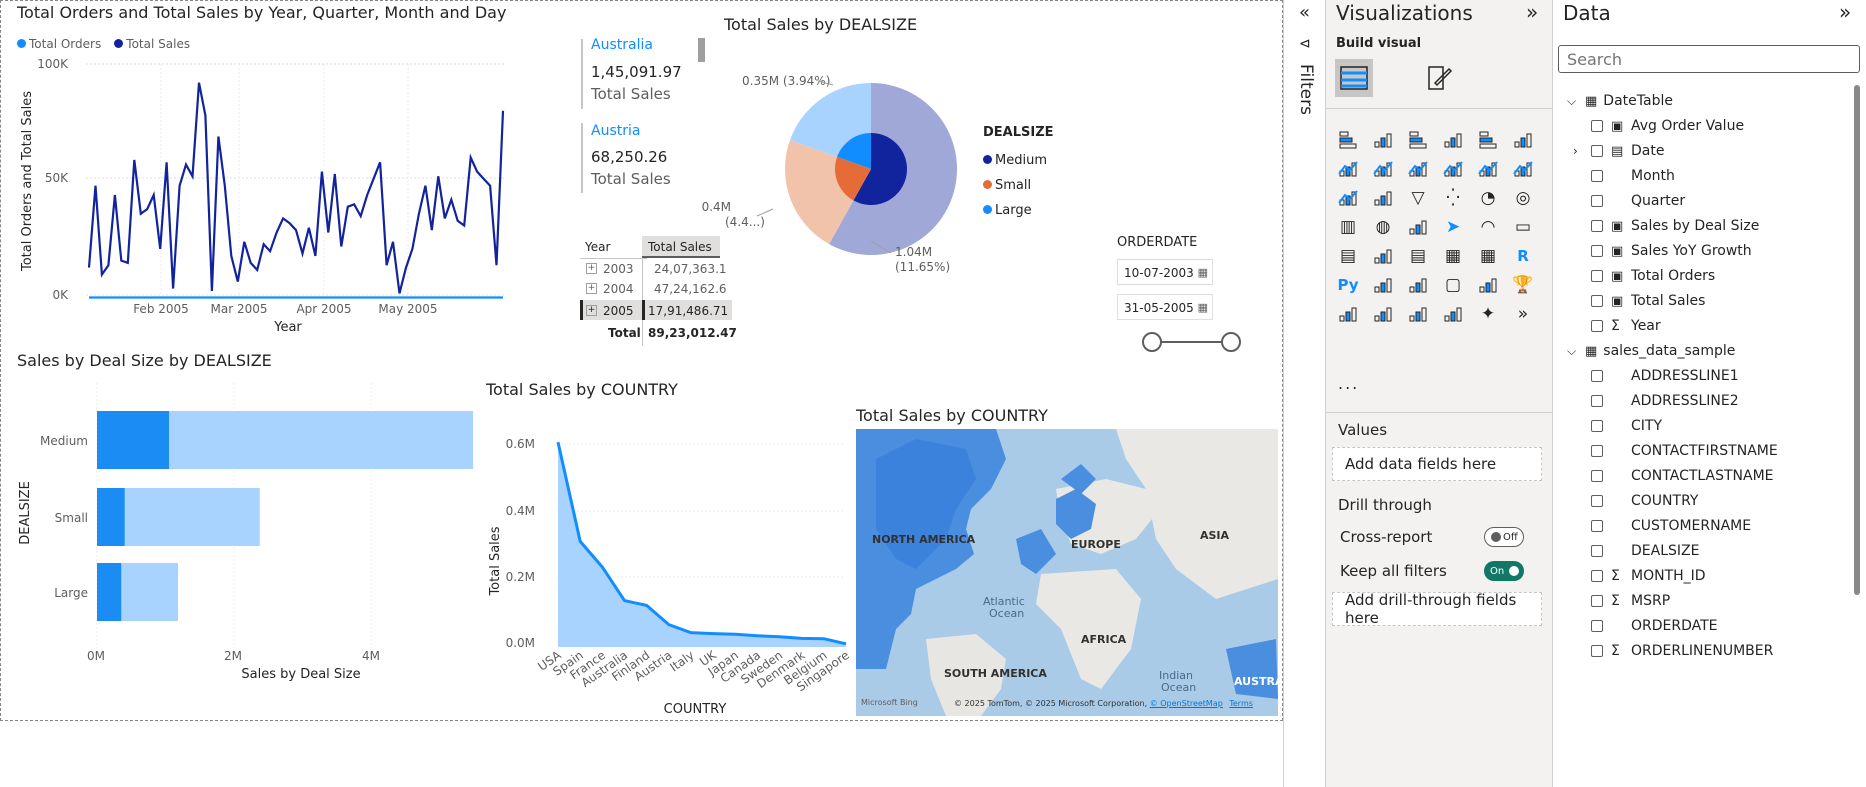  What do you see at coordinates (1165, 272) in the screenshot?
I see `slicer-start-input: 10-07-2003 ▦` at bounding box center [1165, 272].